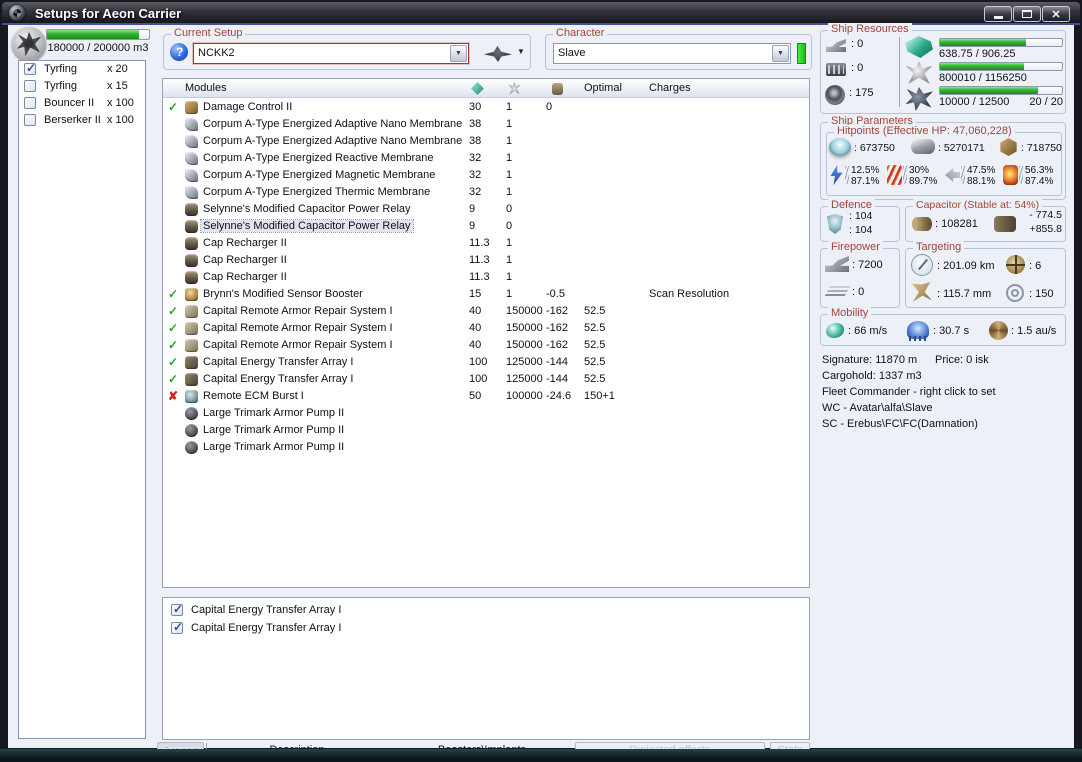 This screenshot has height=762, width=1082. Describe the element at coordinates (918, 331) in the screenshot. I see `align-time-icon` at that location.